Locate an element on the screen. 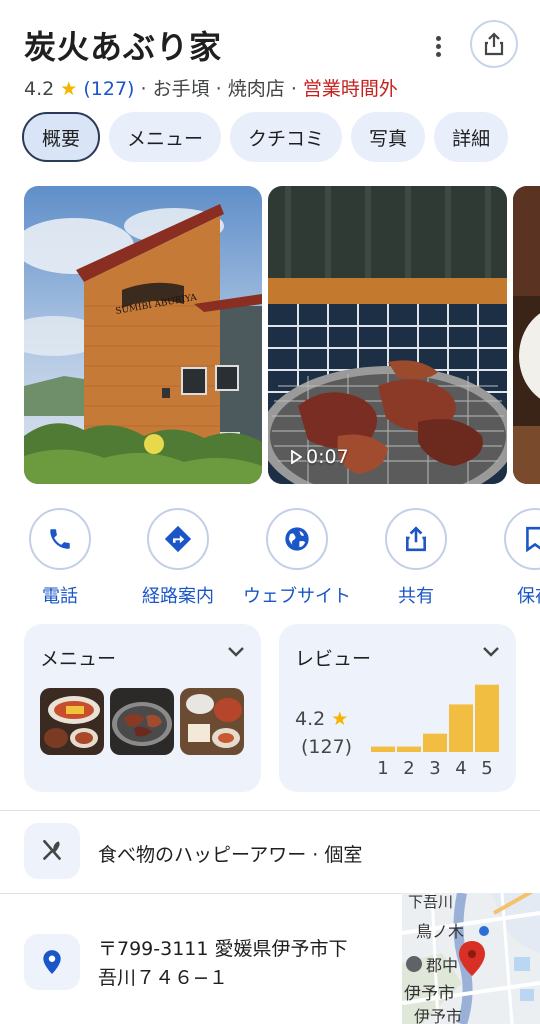 The image size is (540, 1024). call-button is located at coordinates (60, 539).